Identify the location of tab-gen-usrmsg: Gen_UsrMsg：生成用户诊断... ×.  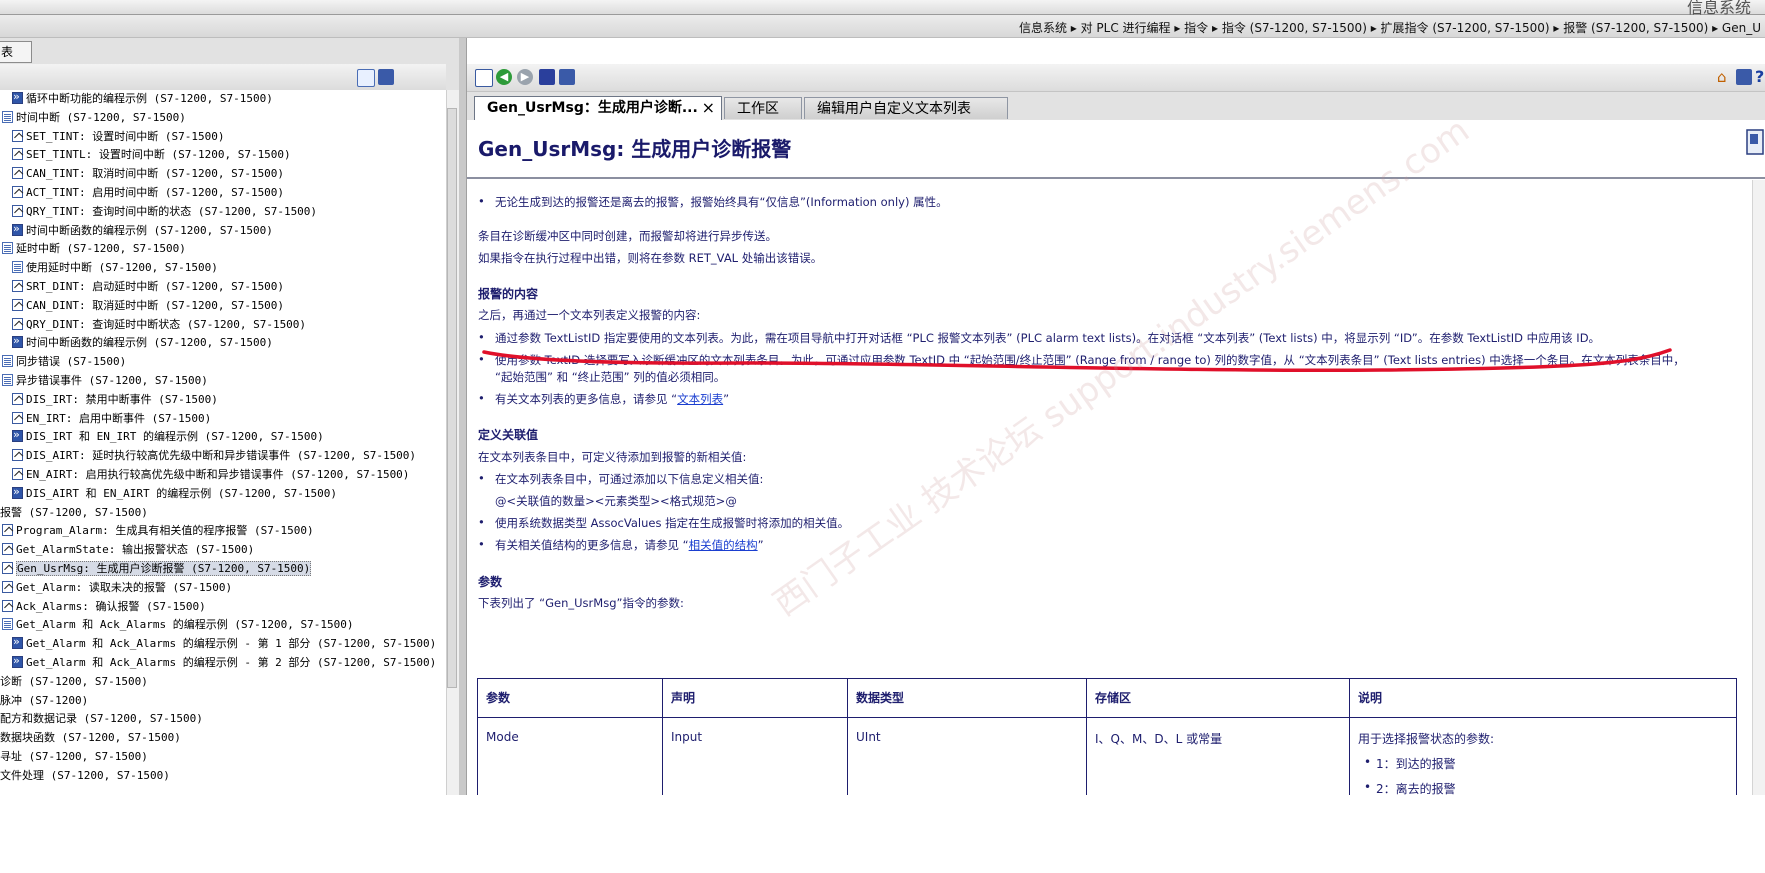
(598, 108).